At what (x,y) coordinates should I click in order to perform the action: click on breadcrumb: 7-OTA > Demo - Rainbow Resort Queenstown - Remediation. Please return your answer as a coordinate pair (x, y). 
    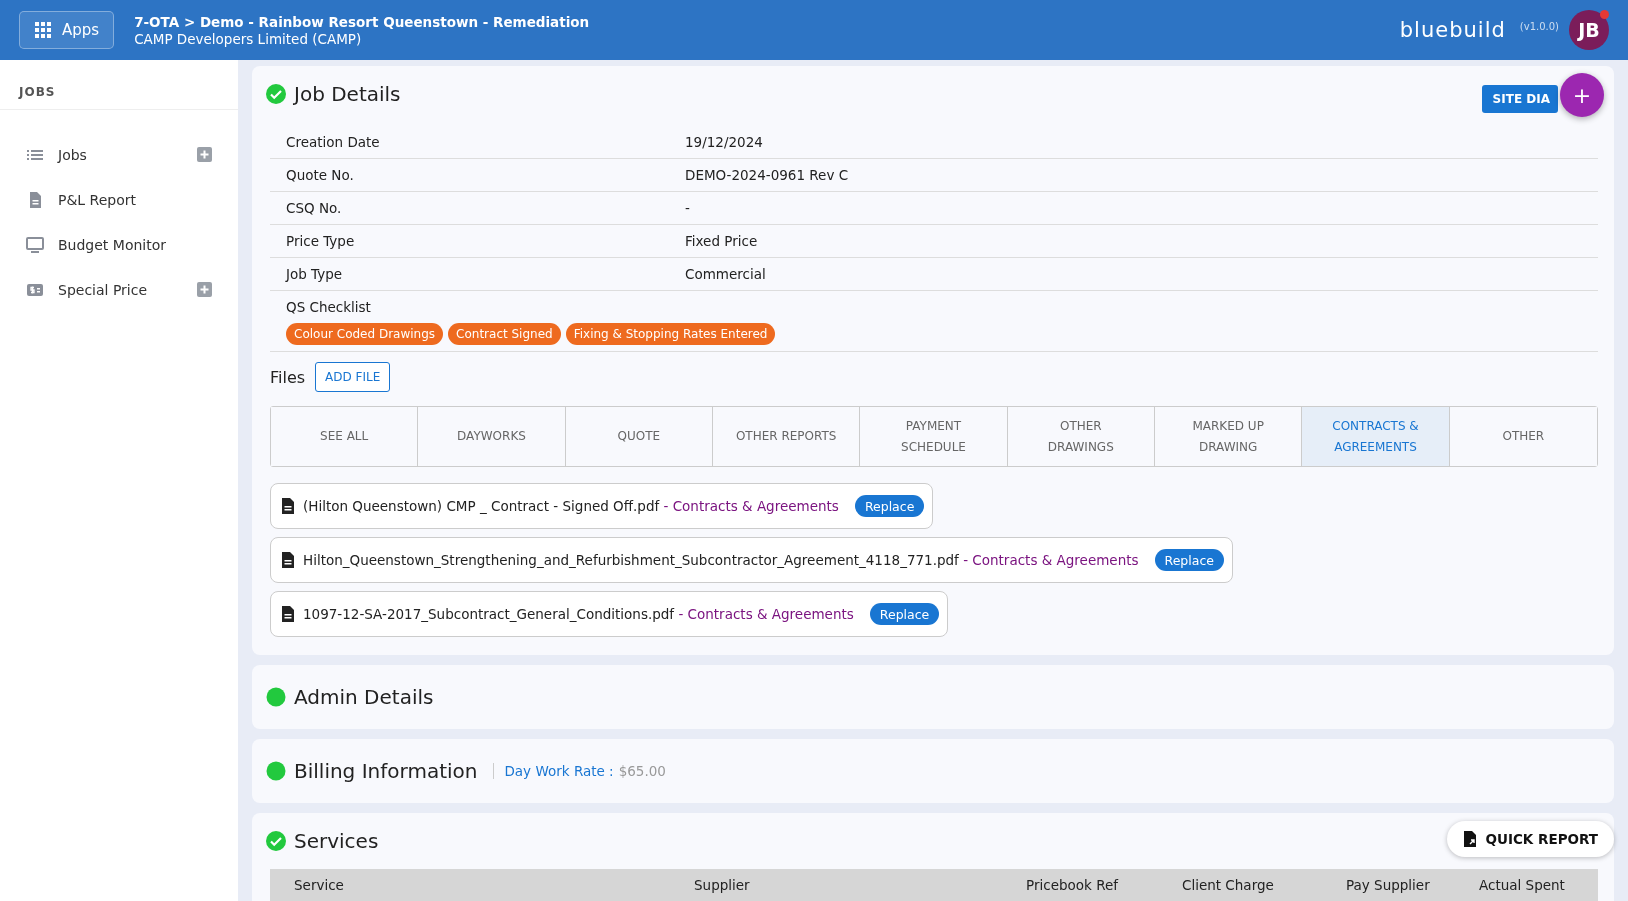
    Looking at the image, I should click on (362, 21).